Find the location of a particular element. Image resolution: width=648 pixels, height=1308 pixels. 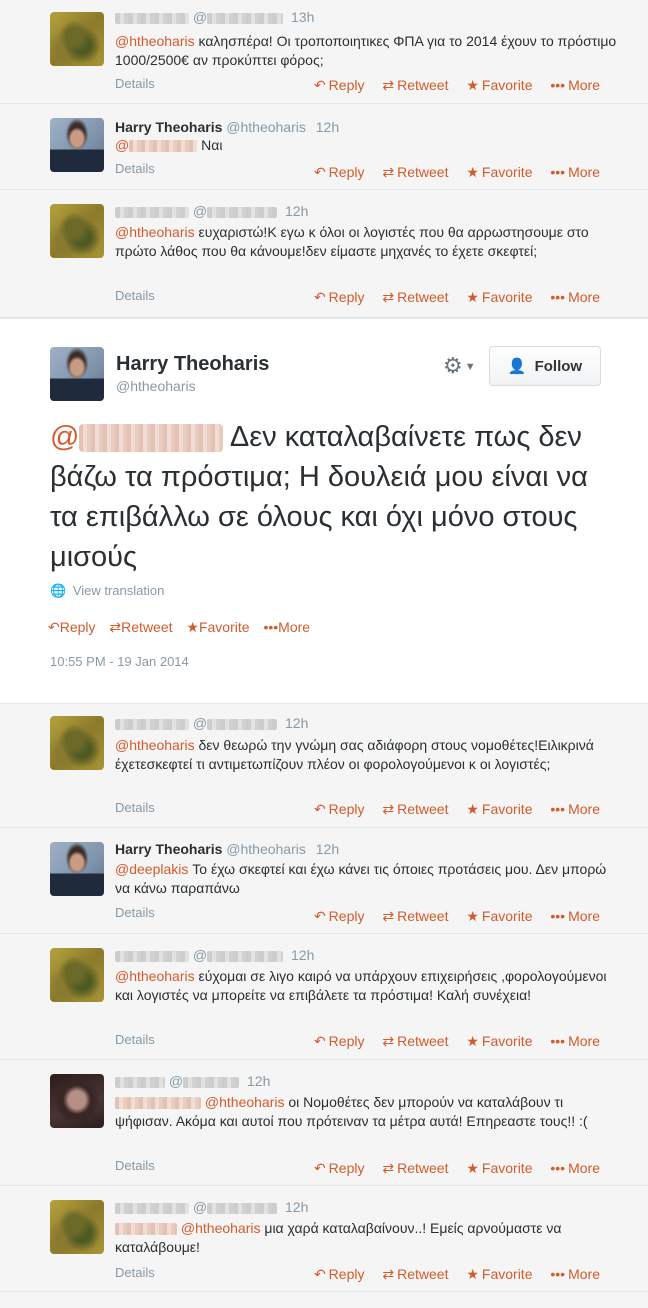

timestamp: 13h is located at coordinates (302, 17).